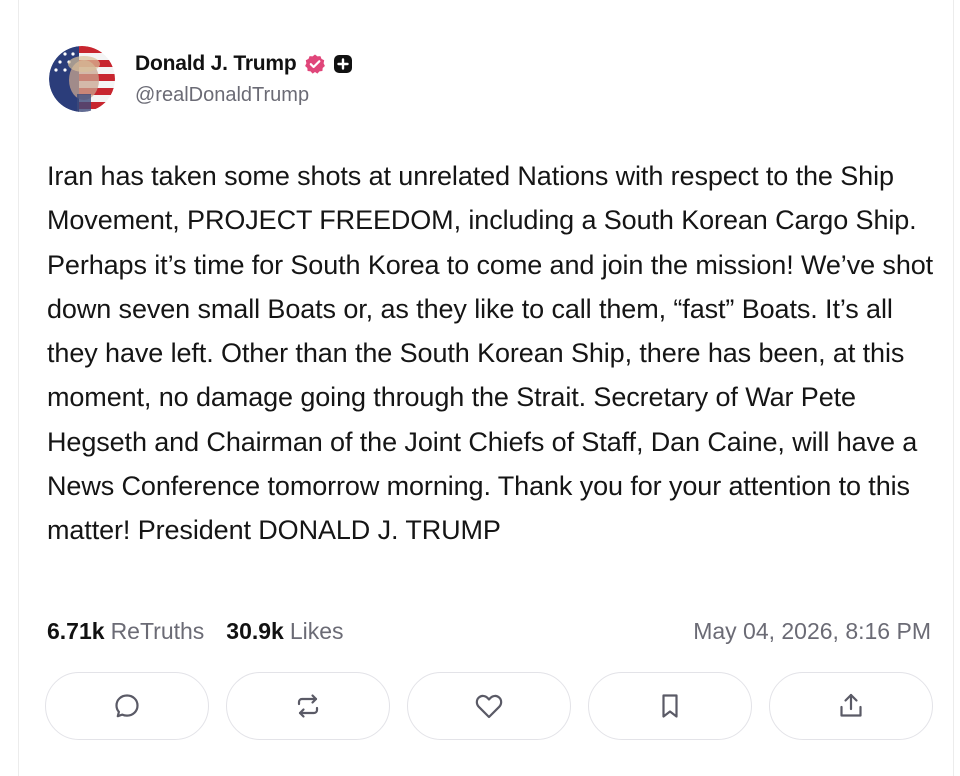 The height and width of the screenshot is (776, 960). I want to click on heart-icon, so click(489, 706).